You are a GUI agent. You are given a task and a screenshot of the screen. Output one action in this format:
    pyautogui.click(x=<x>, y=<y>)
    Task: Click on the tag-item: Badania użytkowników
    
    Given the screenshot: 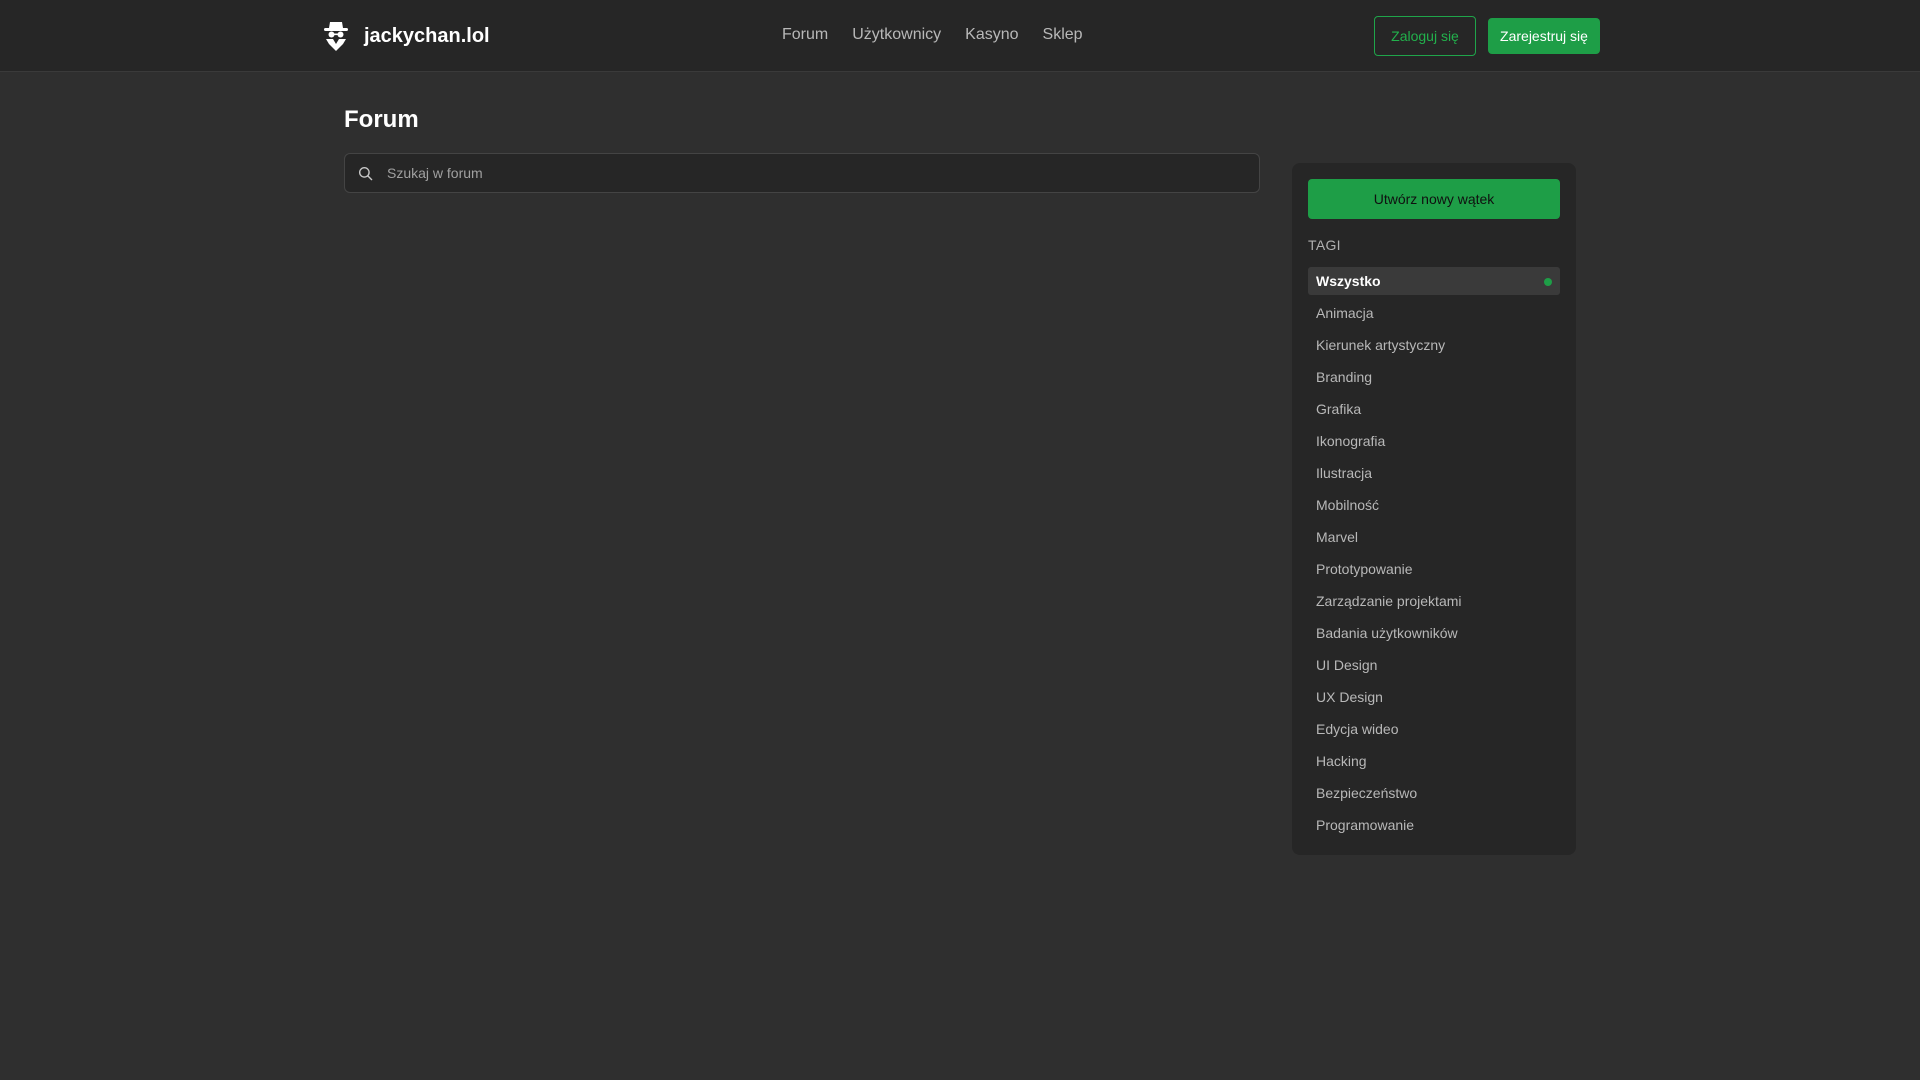 What is the action you would take?
    pyautogui.click(x=1434, y=633)
    